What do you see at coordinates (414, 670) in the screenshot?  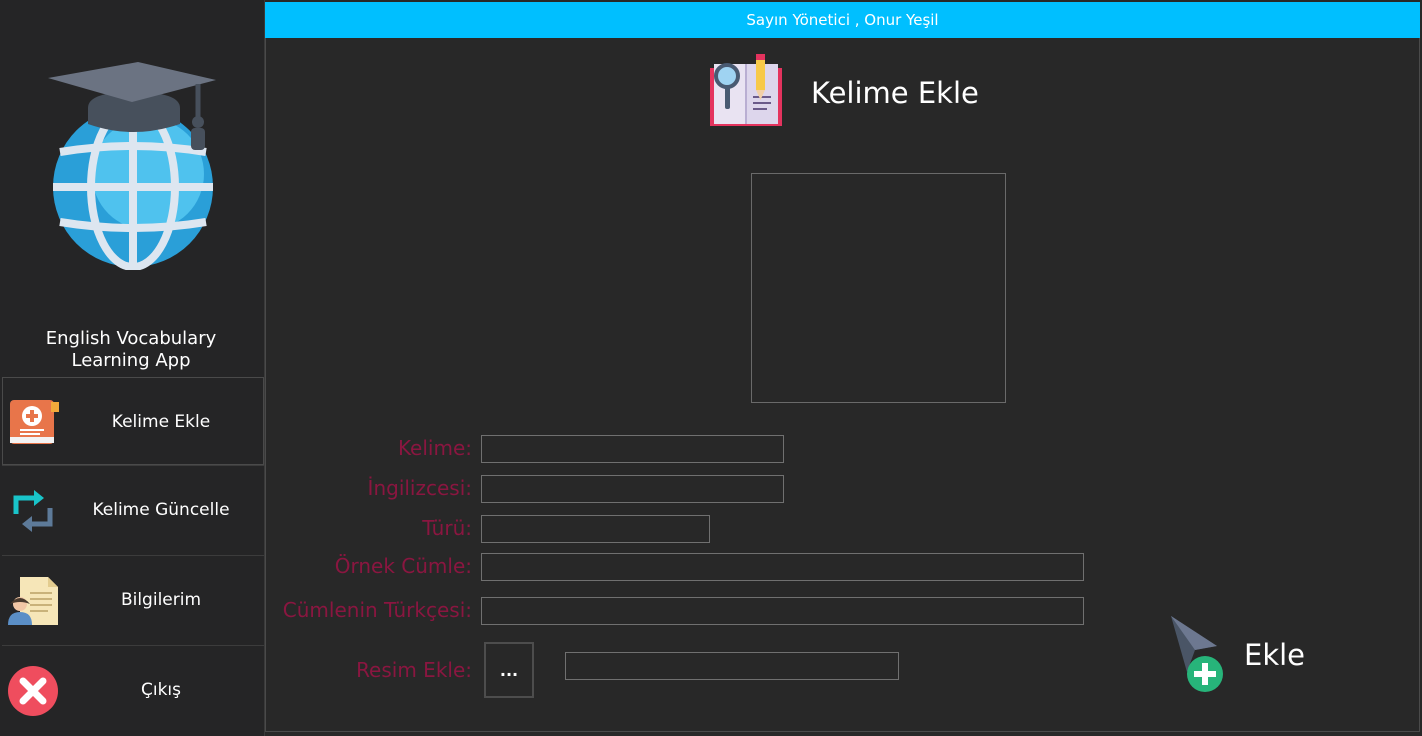 I see `image-add-label: Resim Ekle:` at bounding box center [414, 670].